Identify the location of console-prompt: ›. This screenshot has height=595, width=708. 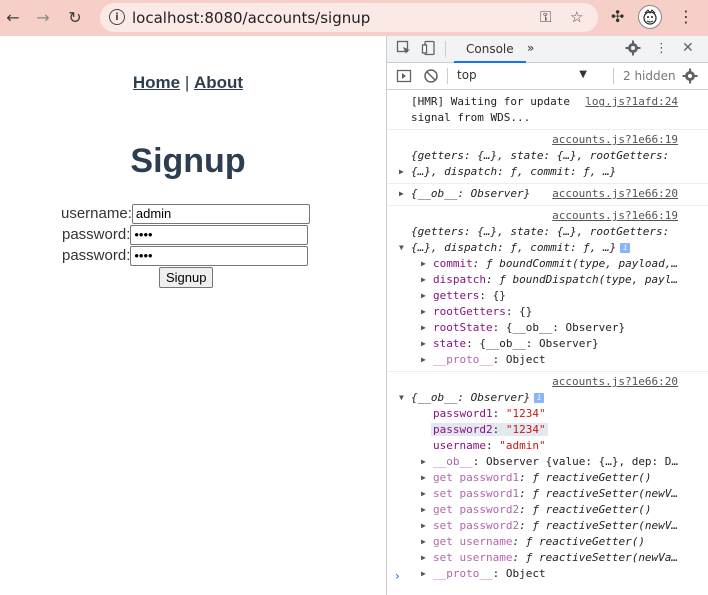
(397, 576).